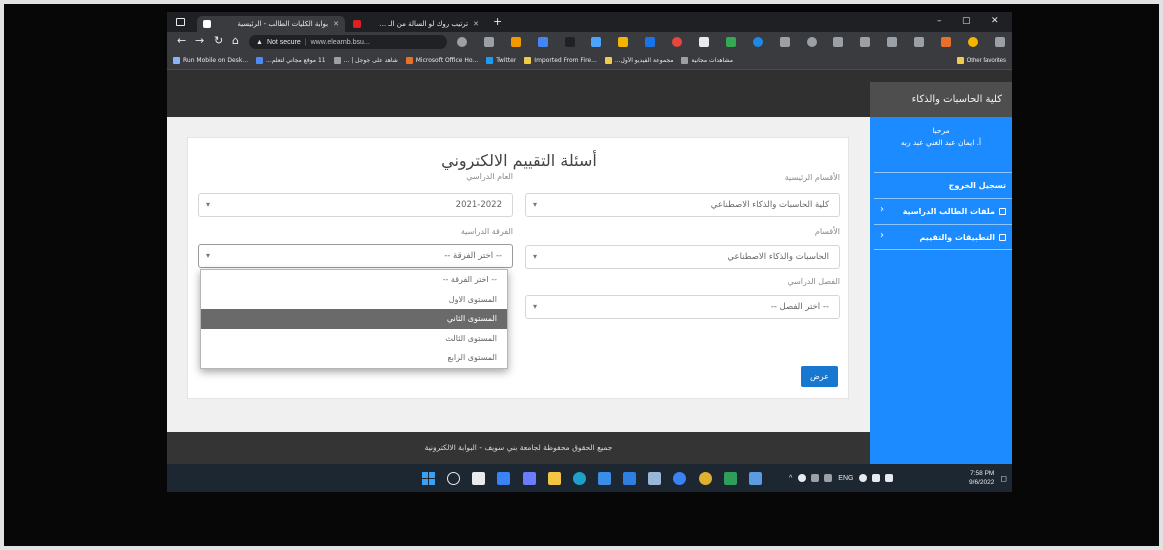  Describe the element at coordinates (180, 22) in the screenshot. I see `tab-actions-icon` at that location.